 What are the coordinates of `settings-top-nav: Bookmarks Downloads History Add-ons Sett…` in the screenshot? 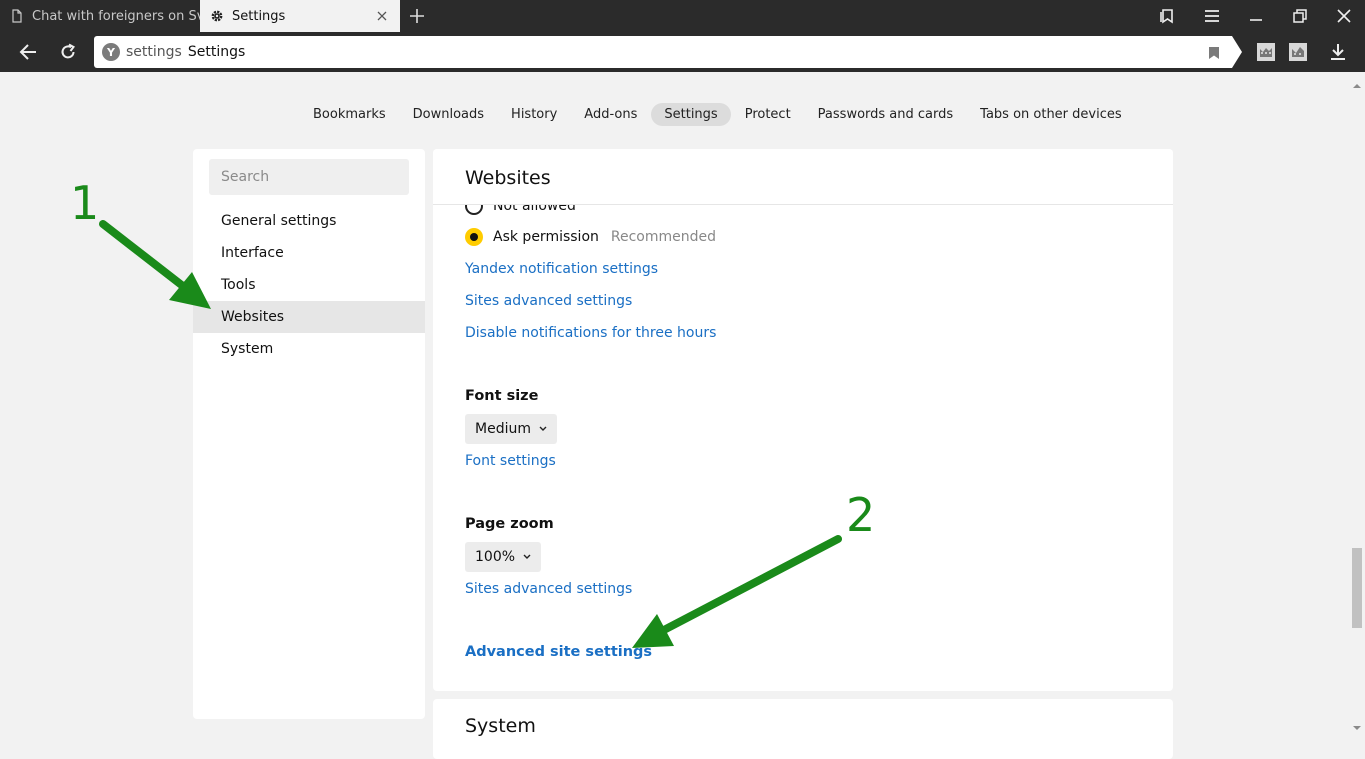 It's located at (682, 114).